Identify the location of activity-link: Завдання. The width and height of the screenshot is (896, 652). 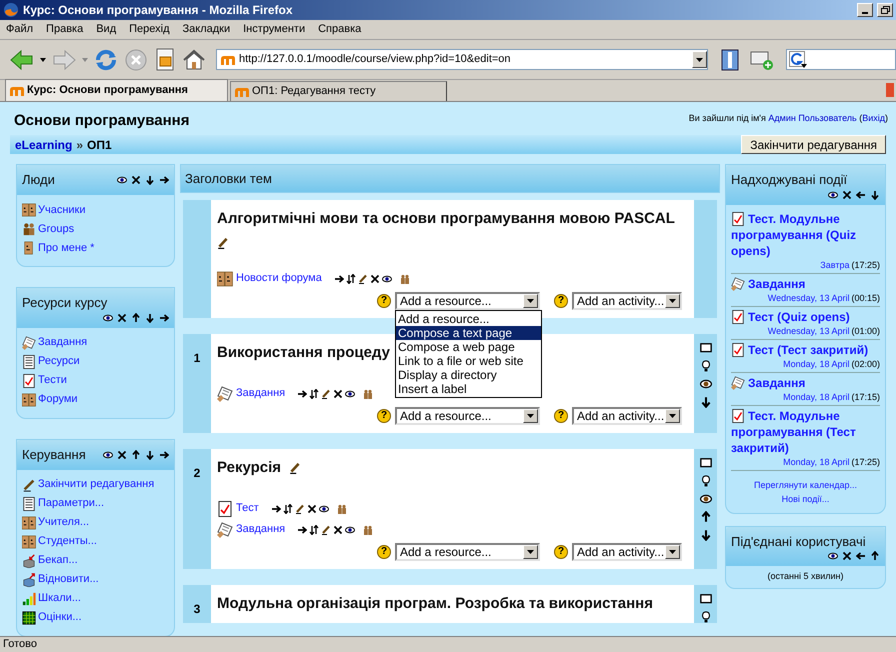
(261, 529).